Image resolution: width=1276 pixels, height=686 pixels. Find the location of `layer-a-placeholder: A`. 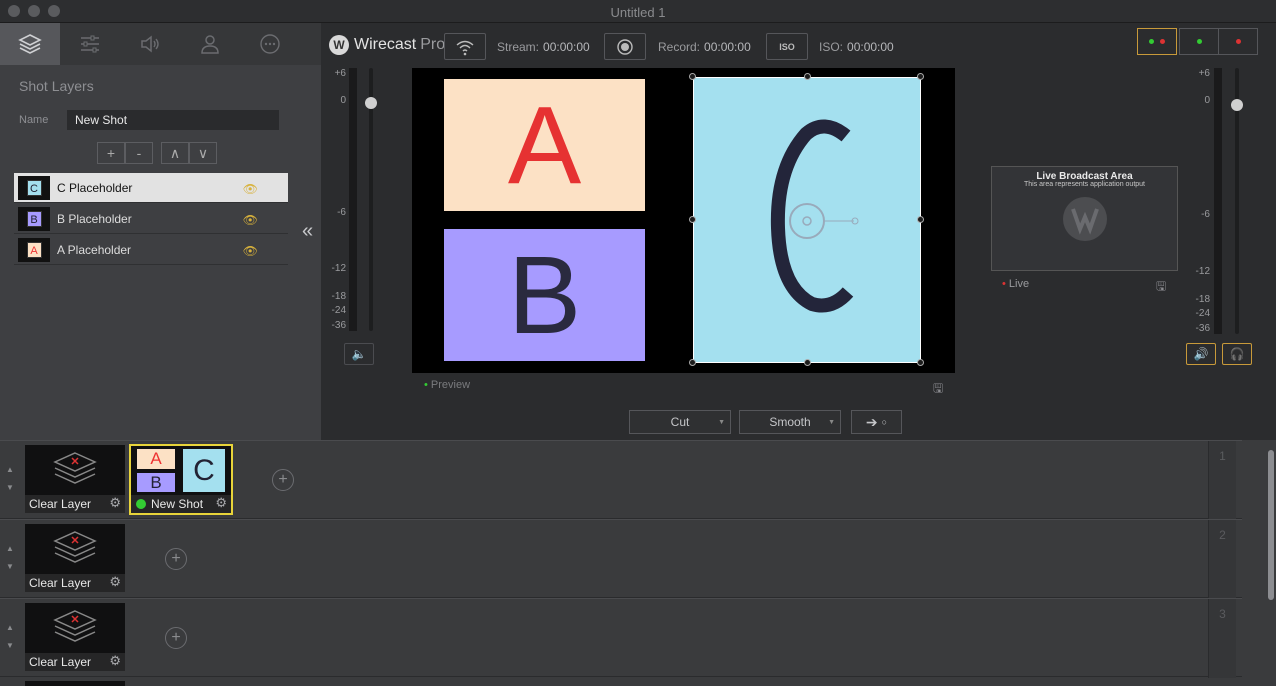

layer-a-placeholder: A is located at coordinates (544, 145).